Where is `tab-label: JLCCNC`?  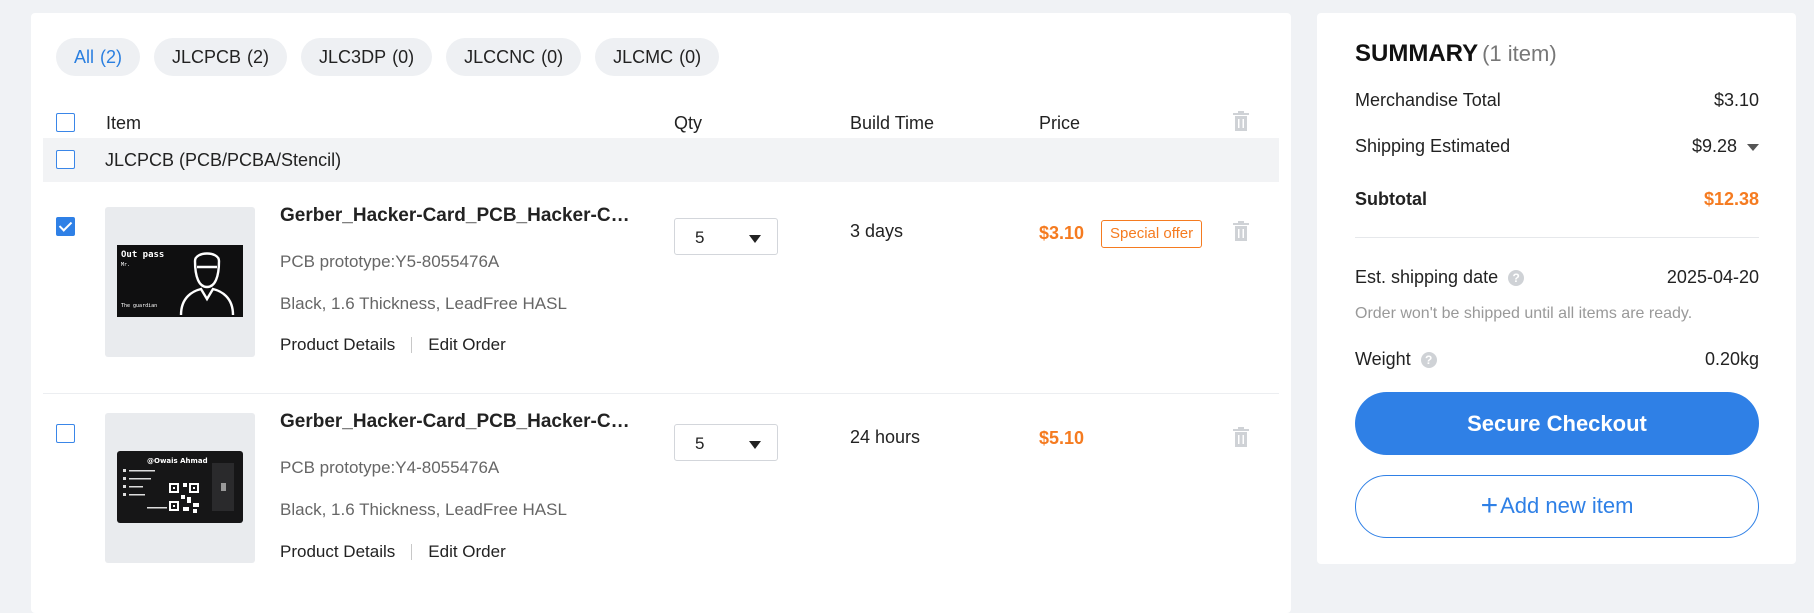
tab-label: JLCCNC is located at coordinates (500, 57).